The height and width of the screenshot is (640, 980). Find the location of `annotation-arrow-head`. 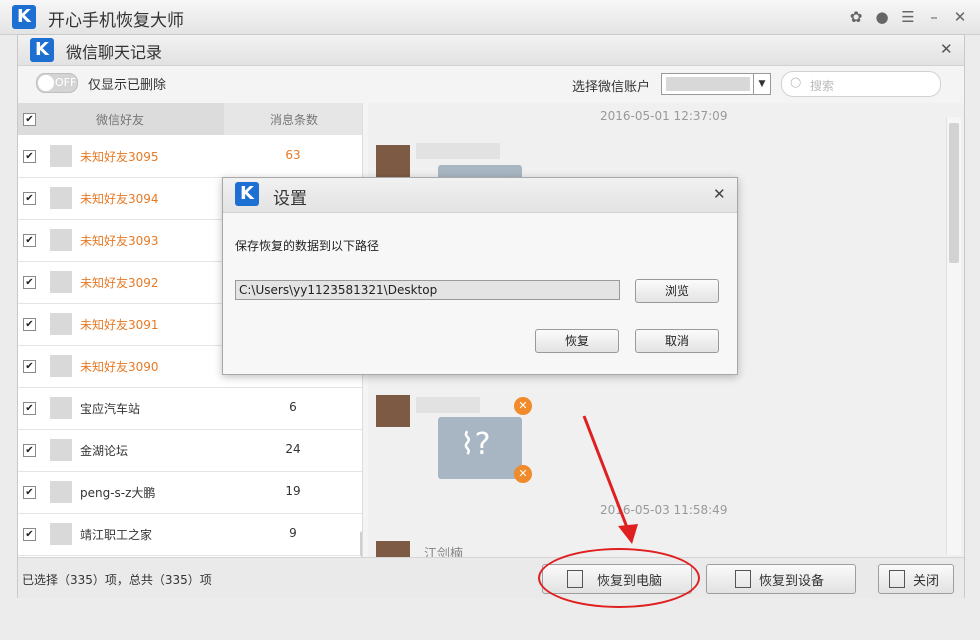

annotation-arrow-head is located at coordinates (628, 534).